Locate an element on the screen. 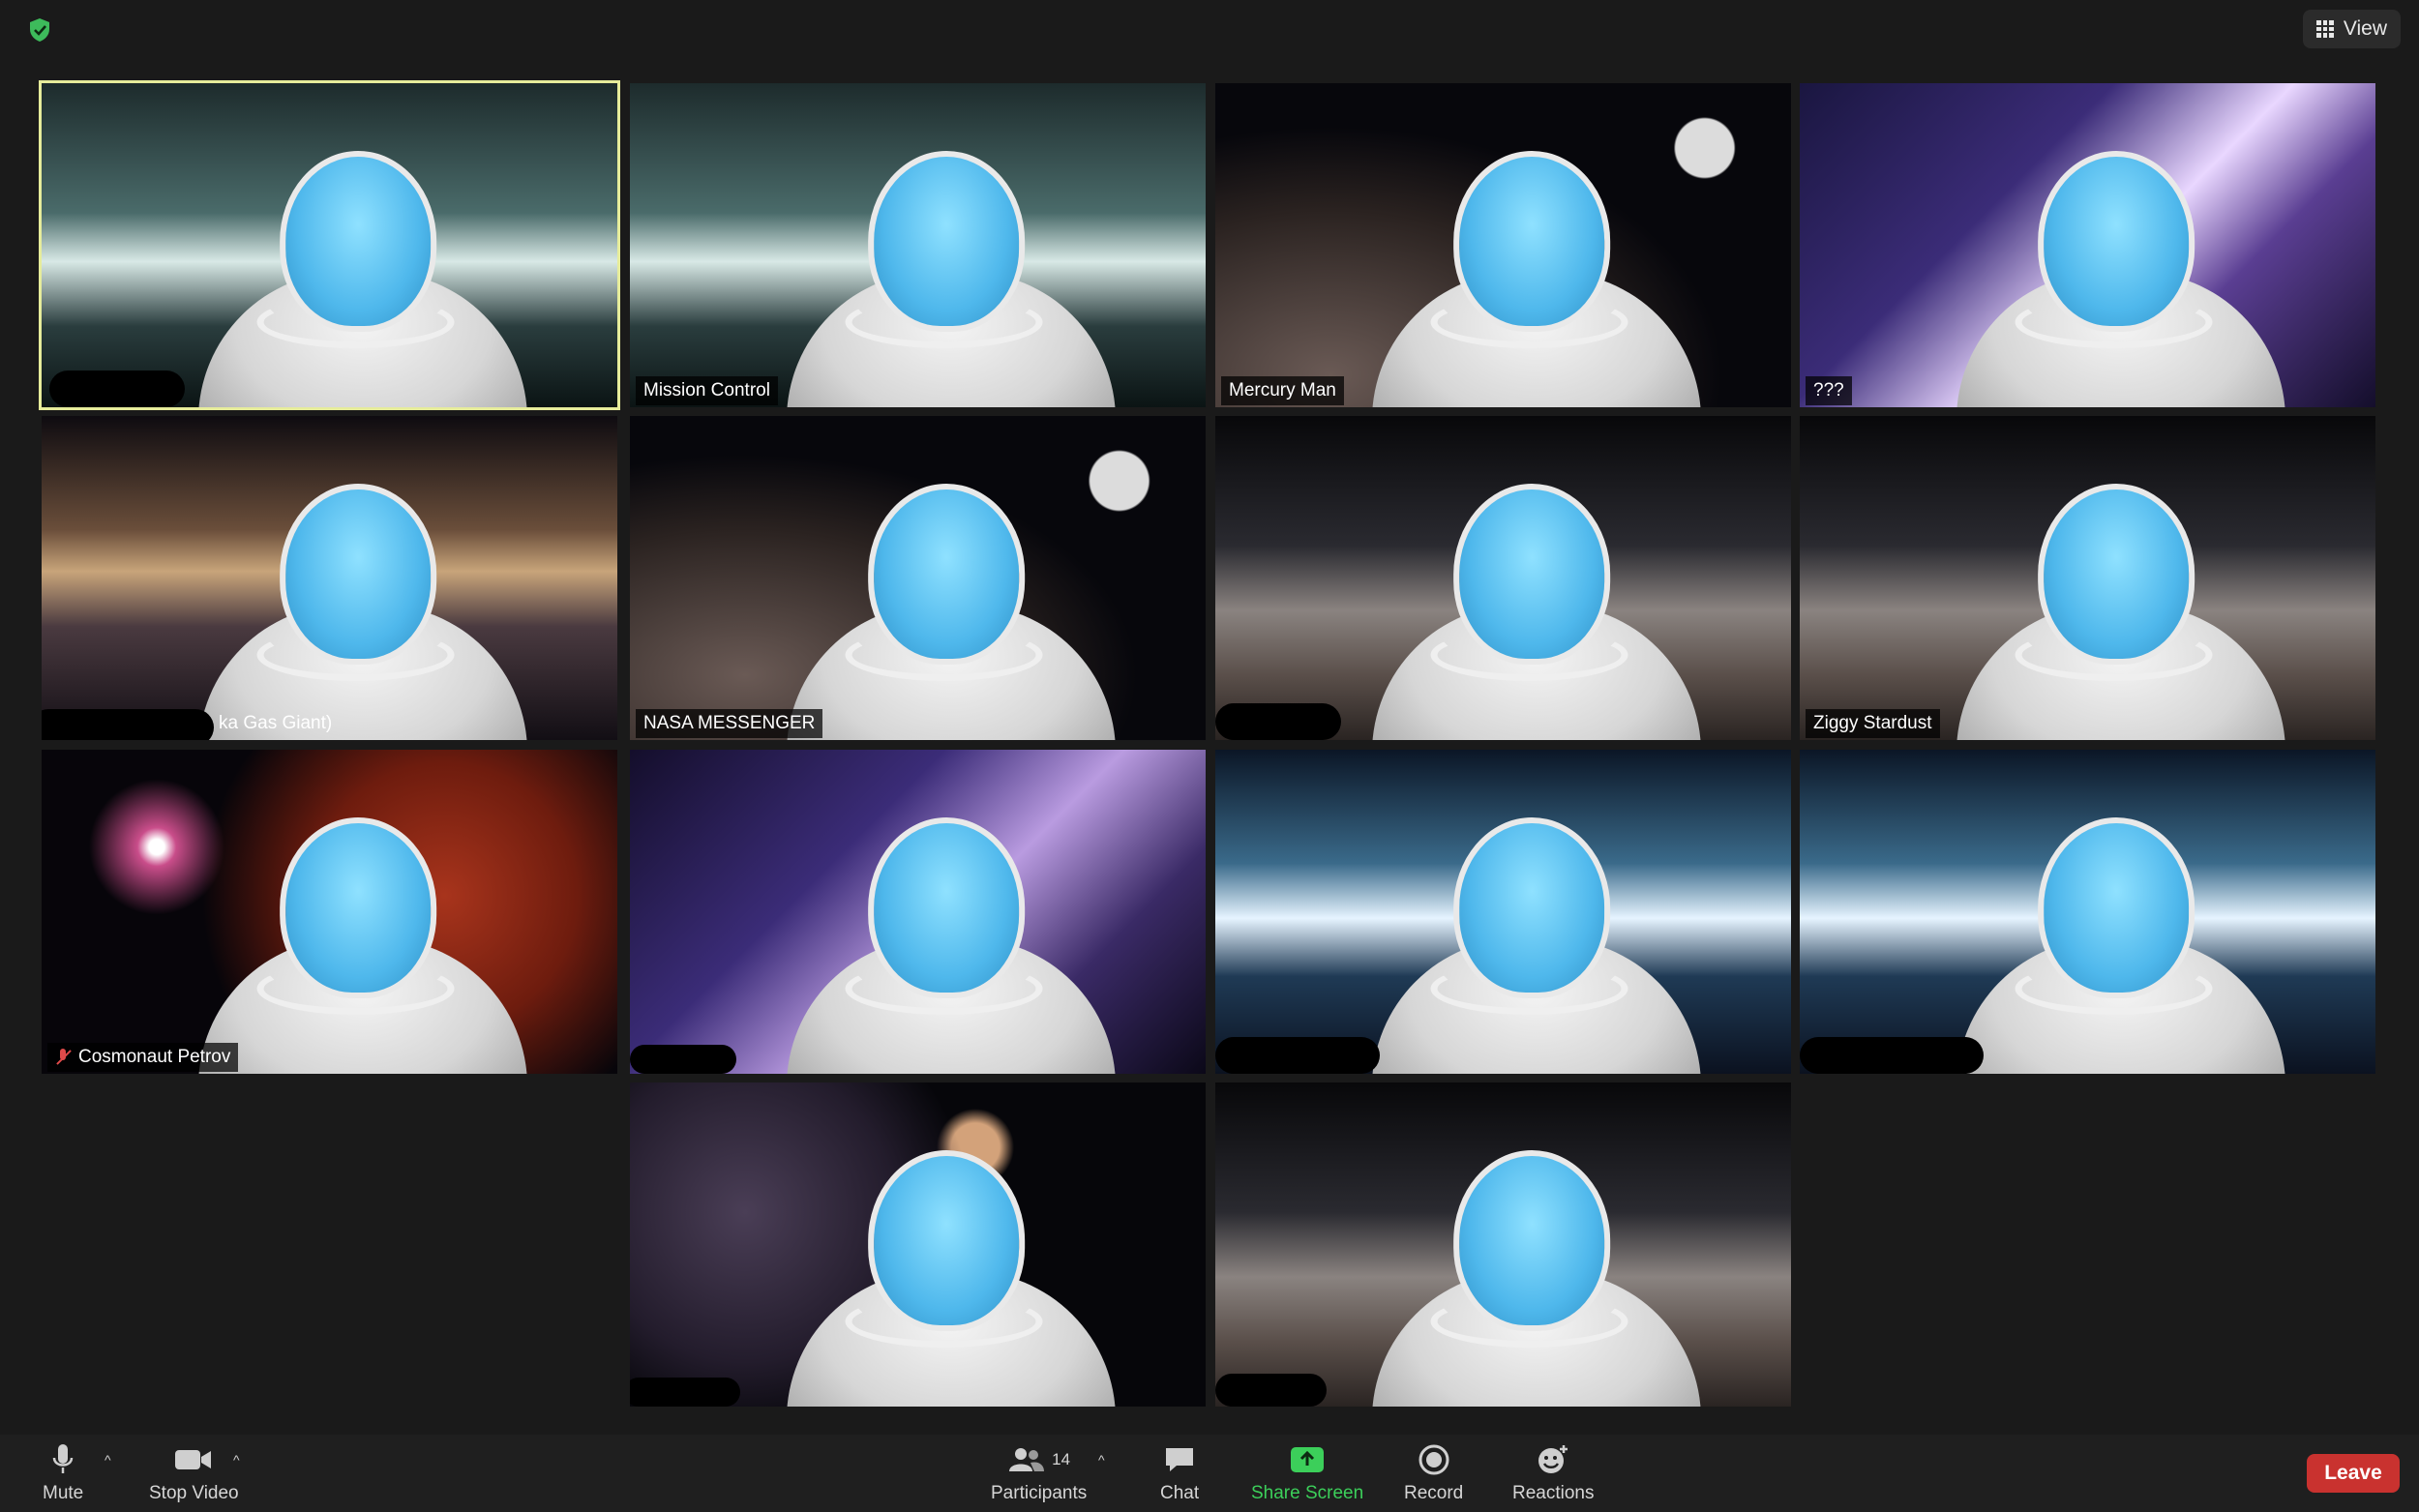  video-options-caret: ^ is located at coordinates (237, 1460).